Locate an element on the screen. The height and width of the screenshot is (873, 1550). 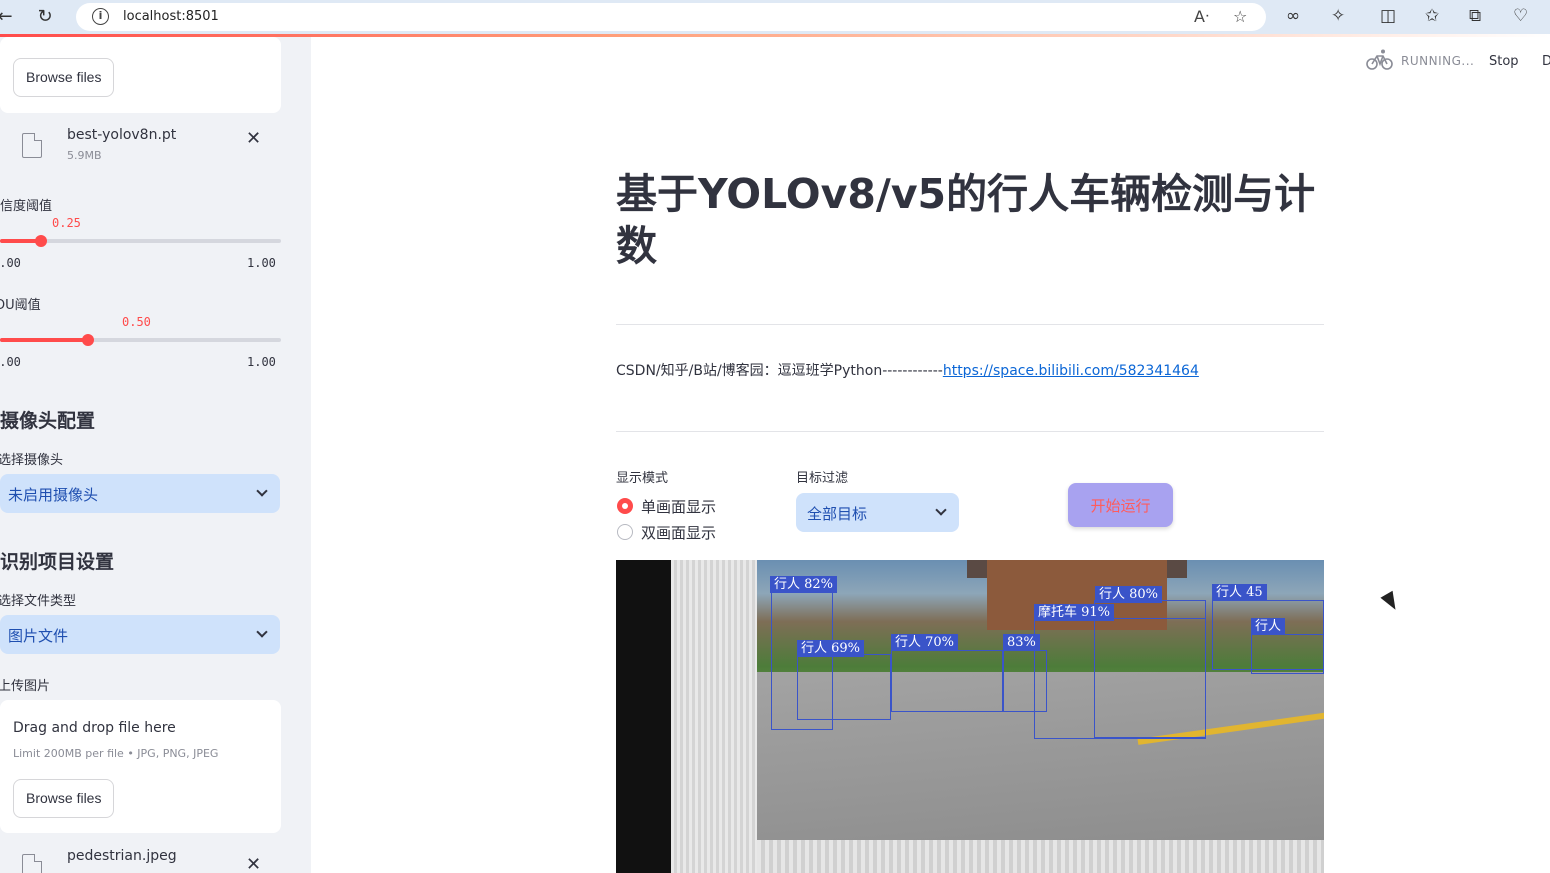
detection-label: 行人 69% is located at coordinates (831, 648).